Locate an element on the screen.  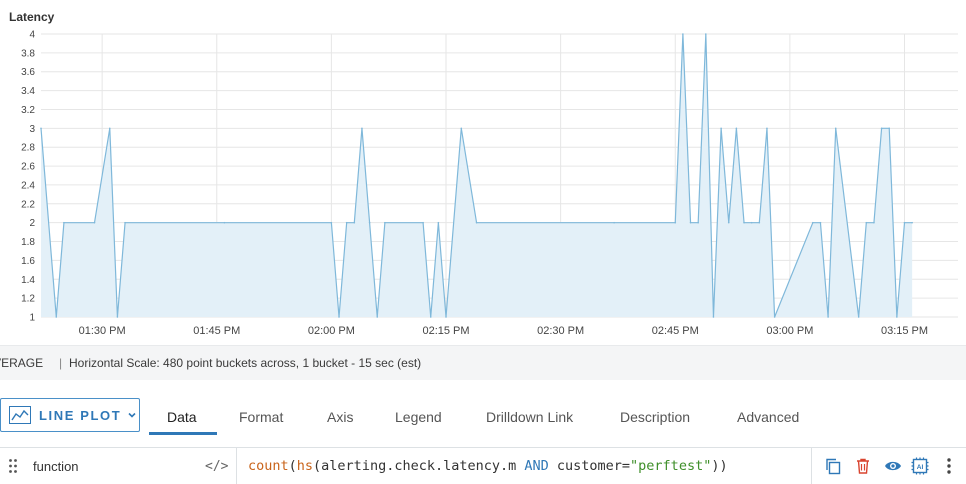
x-tick-label: 03:00 PM is located at coordinates (789, 331).